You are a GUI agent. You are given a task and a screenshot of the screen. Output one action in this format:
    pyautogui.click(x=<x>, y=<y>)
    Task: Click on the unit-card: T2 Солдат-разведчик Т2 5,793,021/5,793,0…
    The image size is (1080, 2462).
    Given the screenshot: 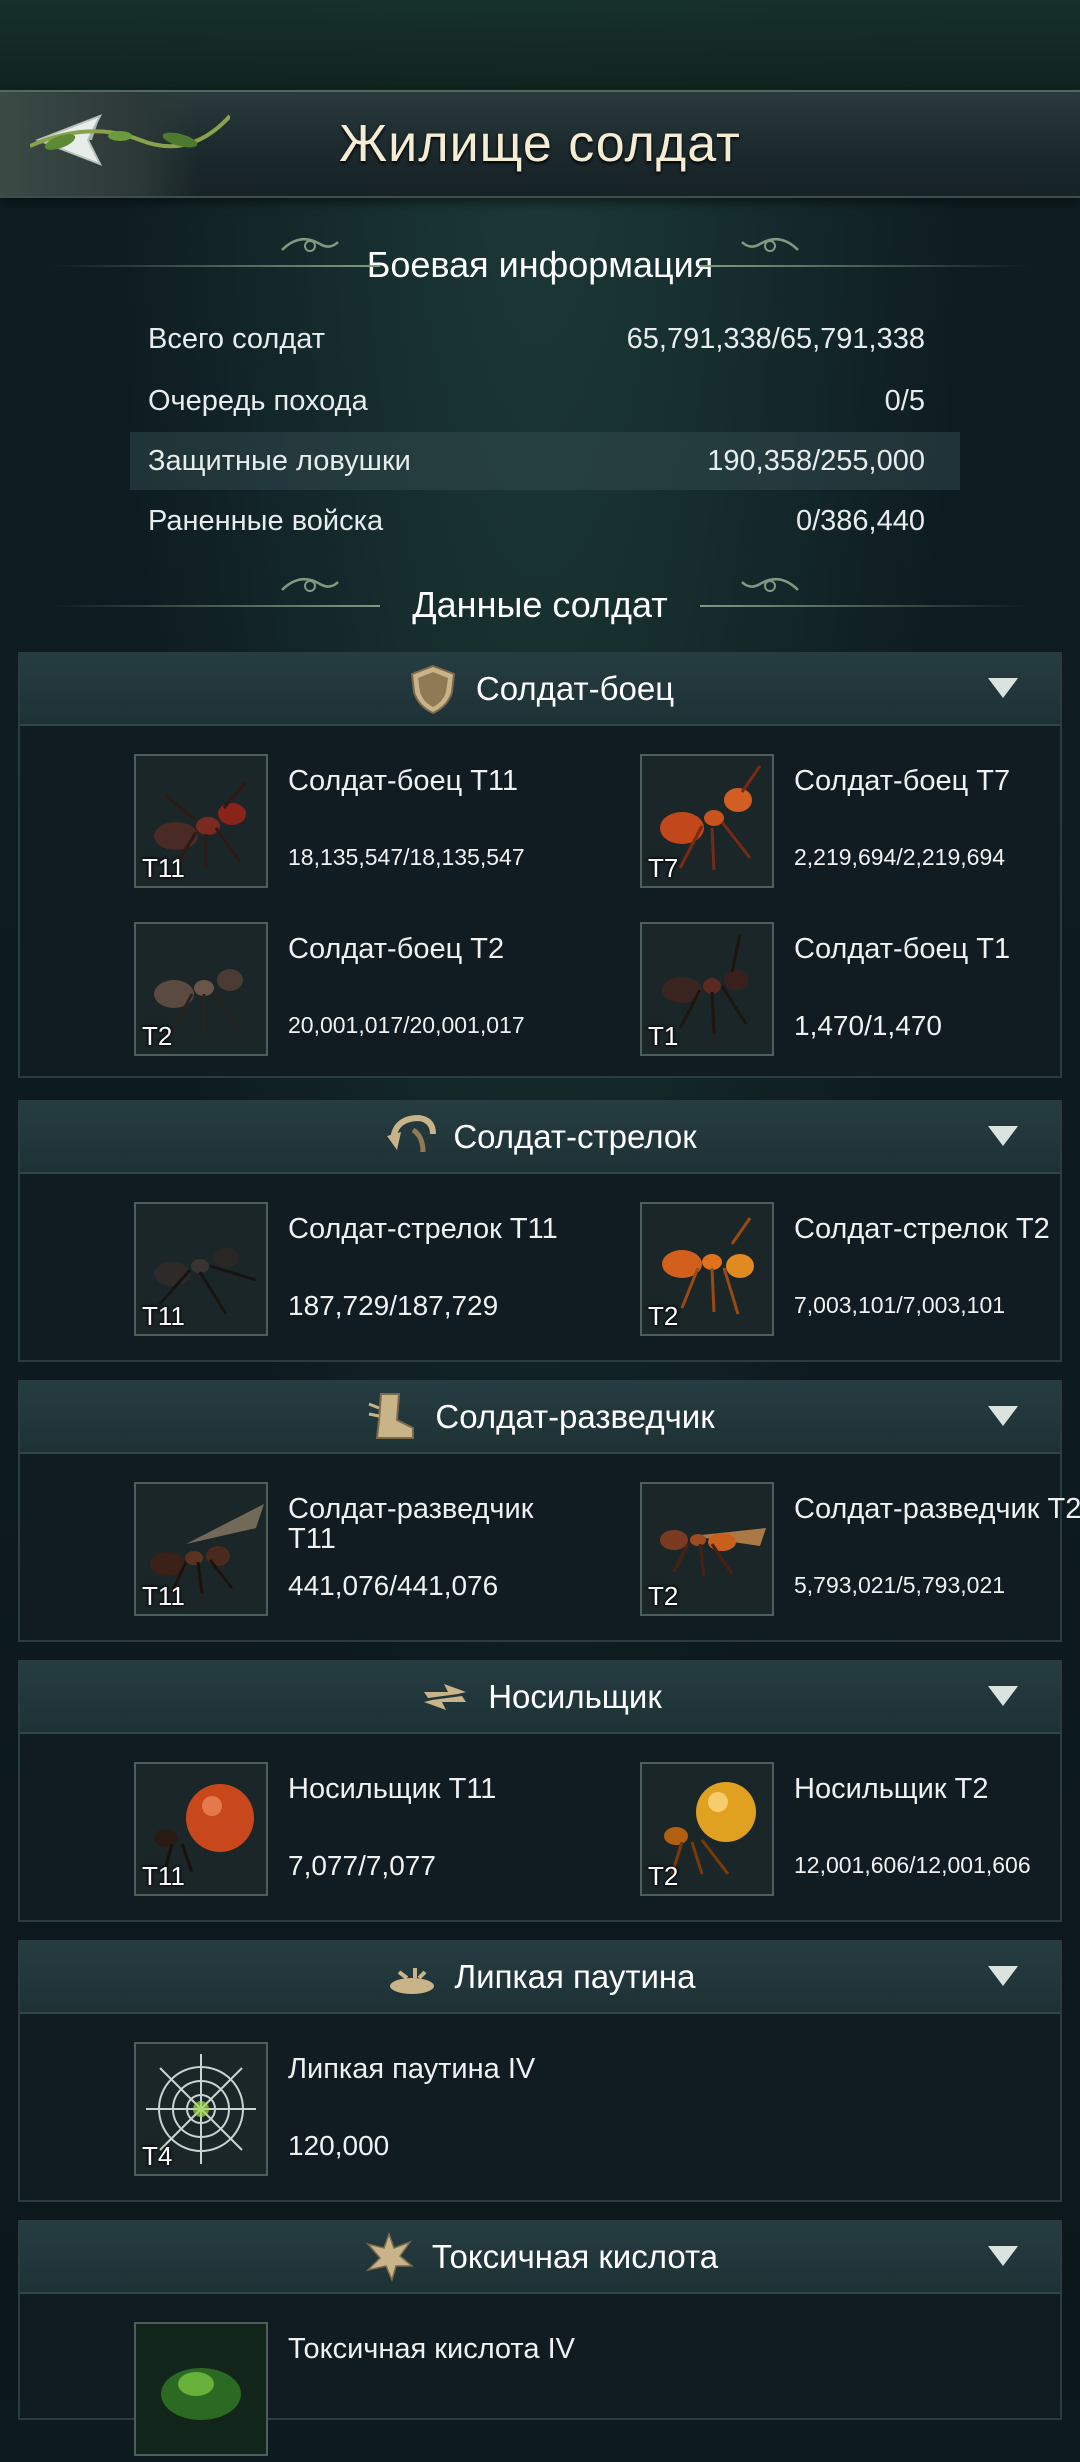 What is the action you would take?
    pyautogui.click(x=812, y=1552)
    